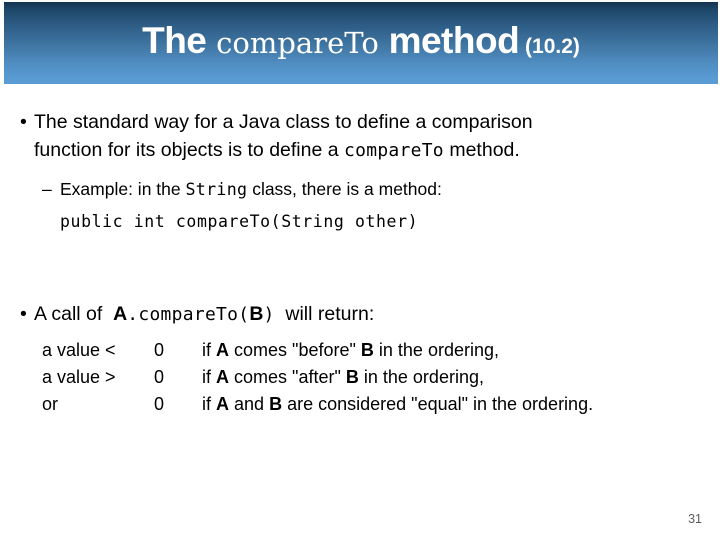  What do you see at coordinates (174, 40) in the screenshot?
I see `title-part-the: The` at bounding box center [174, 40].